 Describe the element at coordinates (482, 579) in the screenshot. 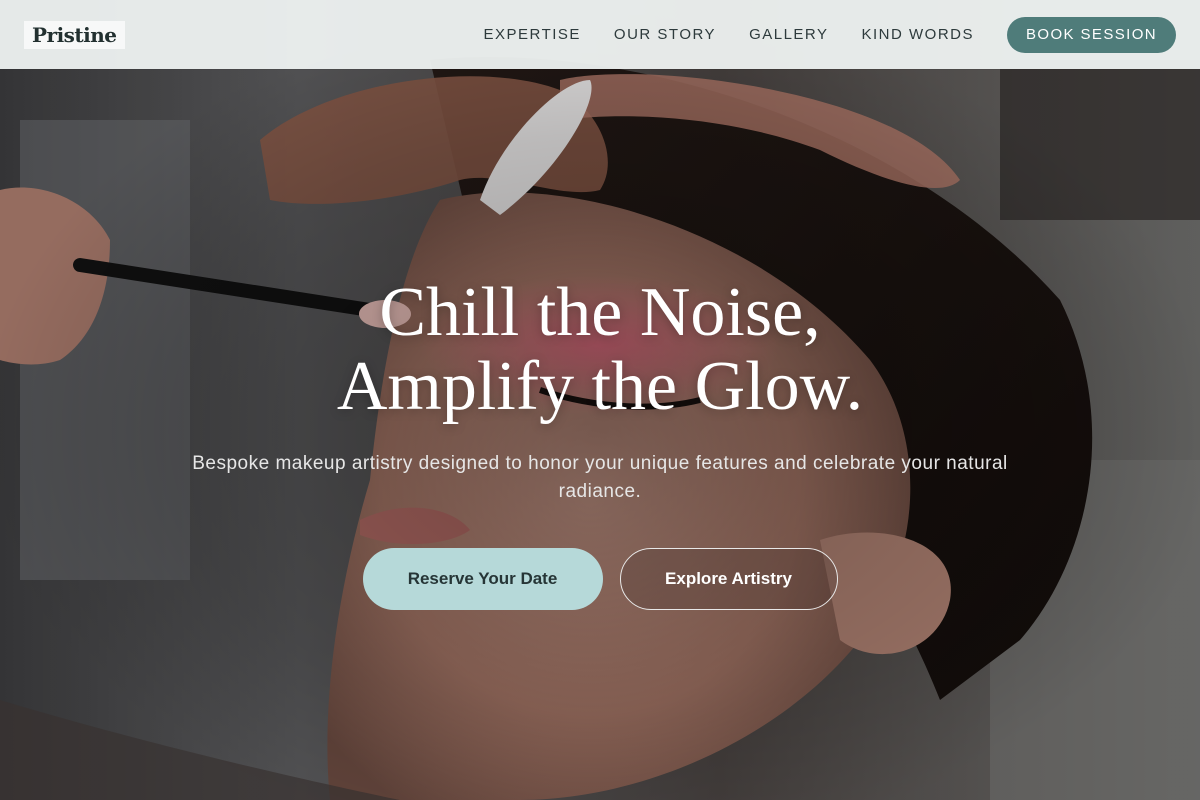

I see `reserve-date-button: Reserve Your Date` at that location.